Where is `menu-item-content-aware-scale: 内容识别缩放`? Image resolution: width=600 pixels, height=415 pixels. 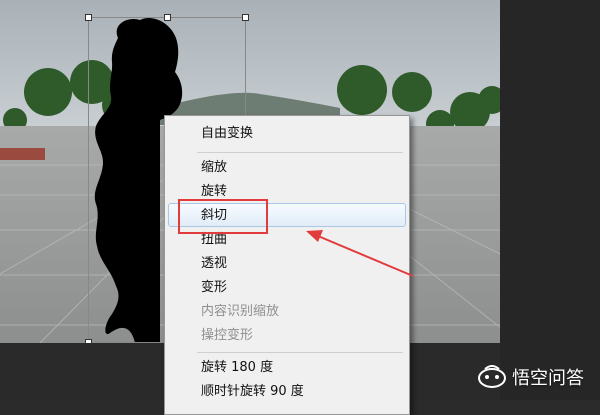 menu-item-content-aware-scale: 内容识别缩放 is located at coordinates (240, 311).